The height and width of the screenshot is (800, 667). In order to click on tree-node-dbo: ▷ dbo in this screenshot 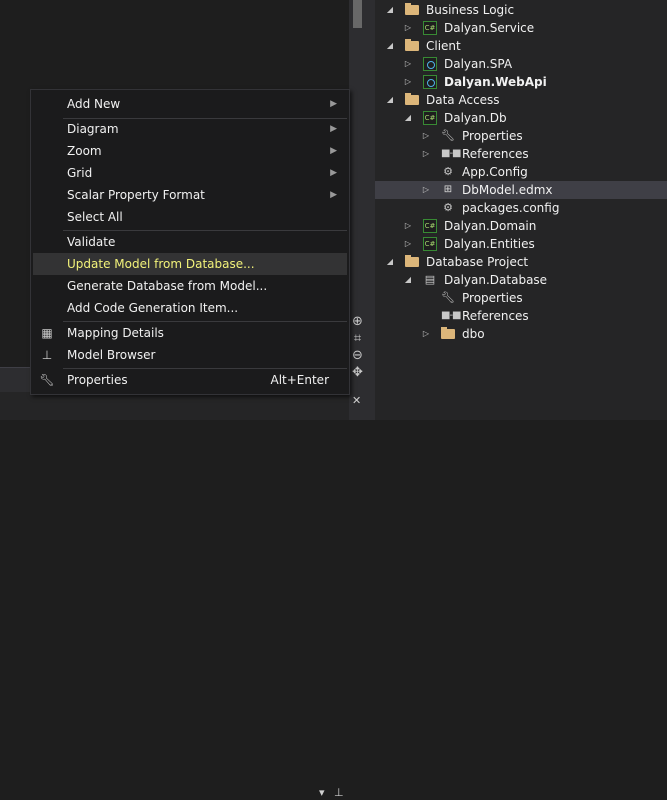, I will do `click(521, 334)`.